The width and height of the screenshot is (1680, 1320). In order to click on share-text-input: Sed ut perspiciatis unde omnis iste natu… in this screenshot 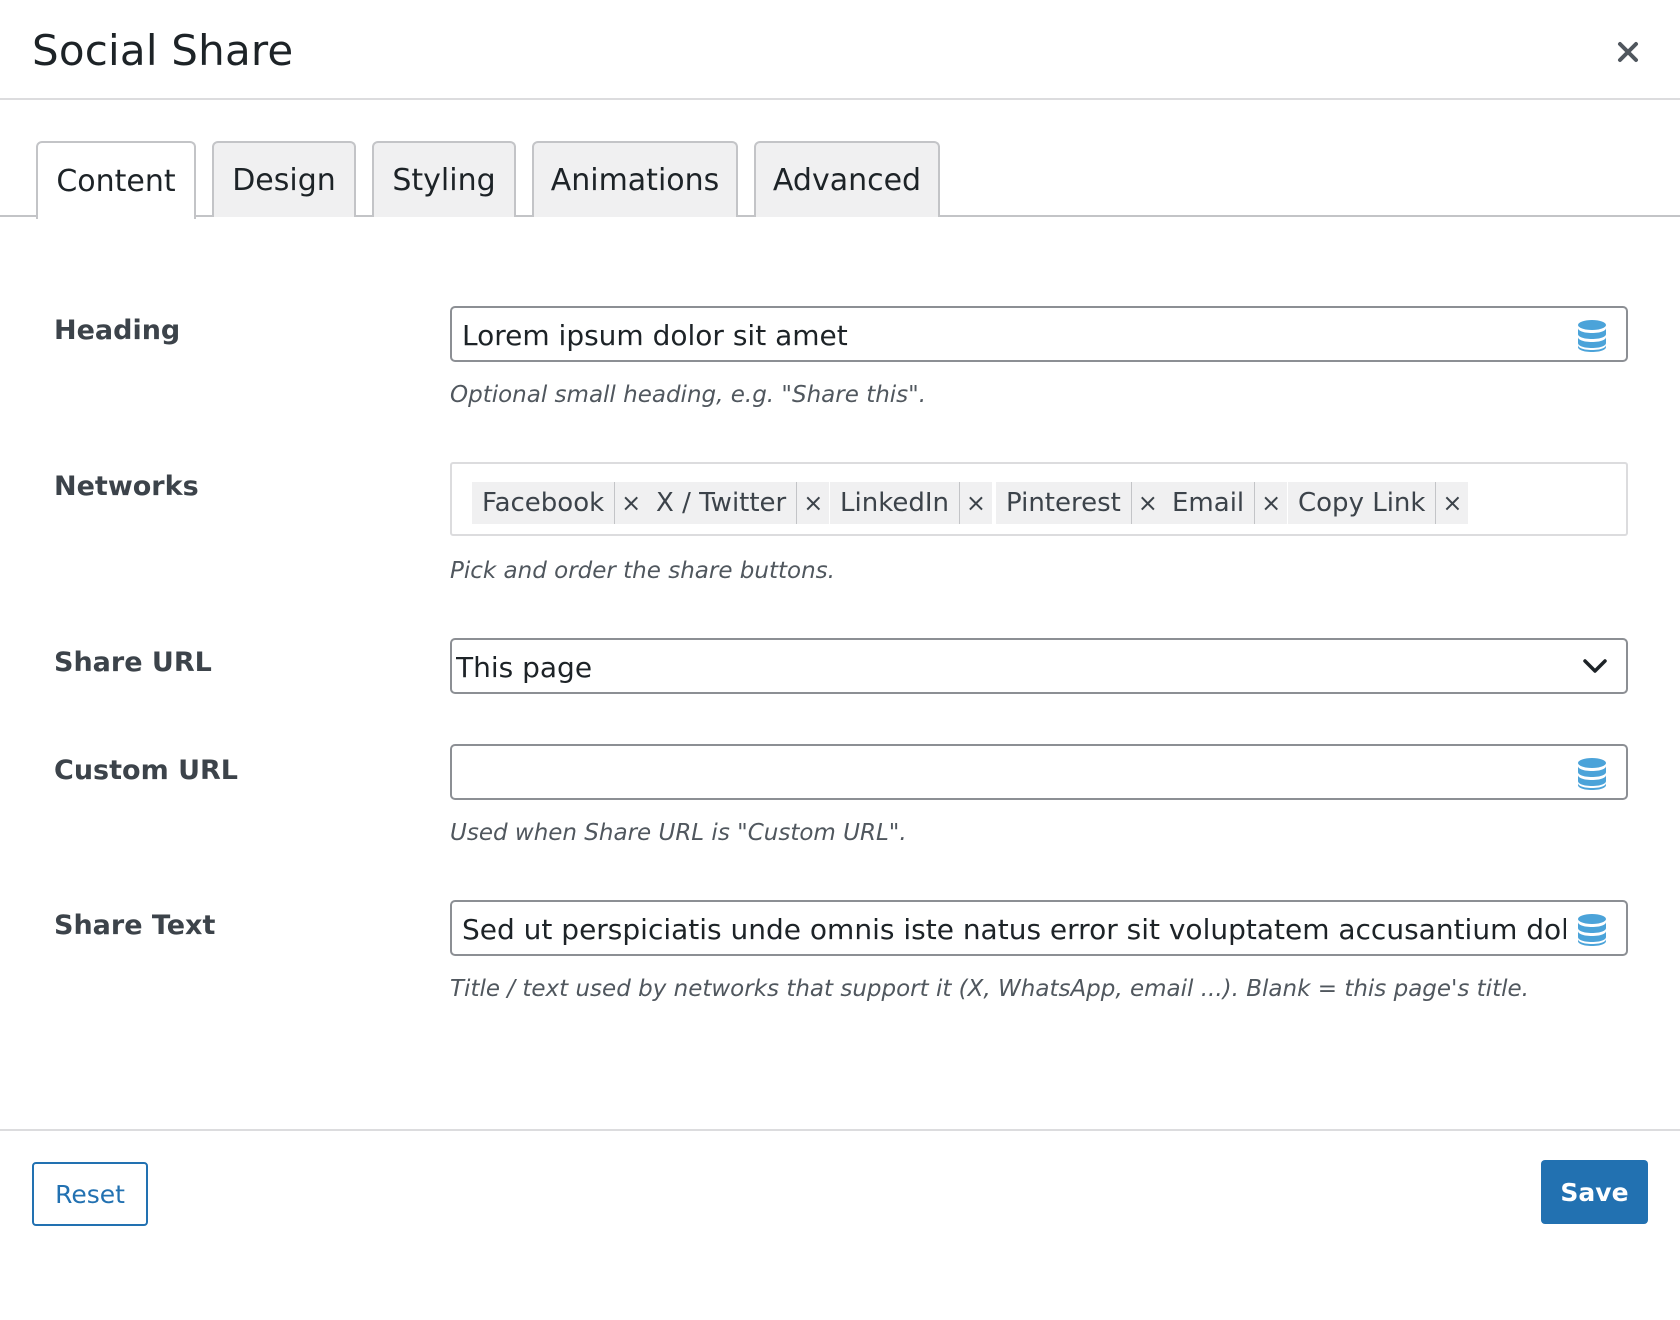, I will do `click(1039, 928)`.